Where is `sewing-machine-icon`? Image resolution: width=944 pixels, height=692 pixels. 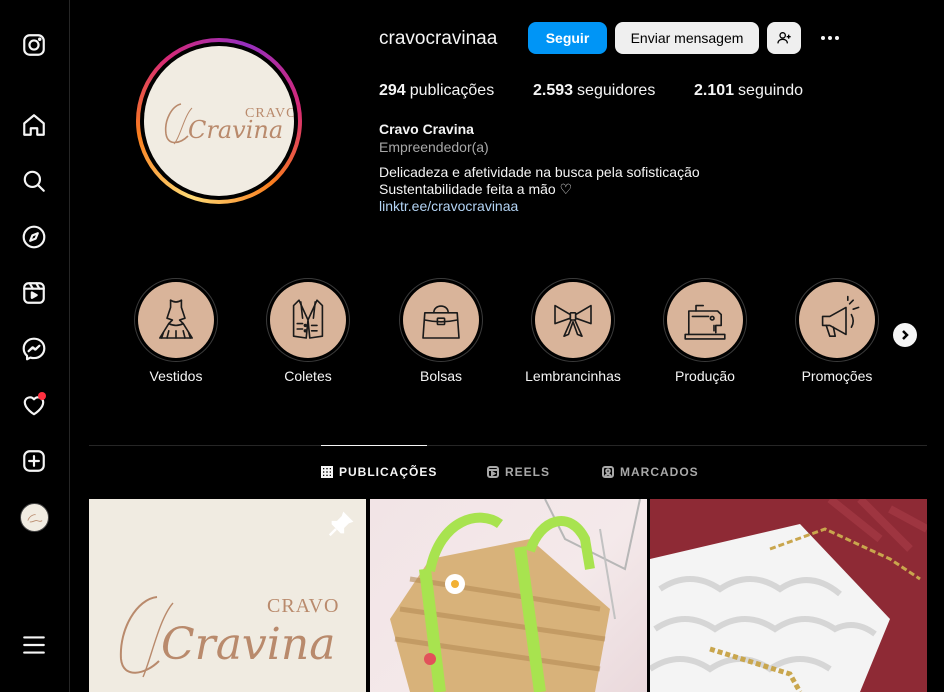 sewing-machine-icon is located at coordinates (705, 322).